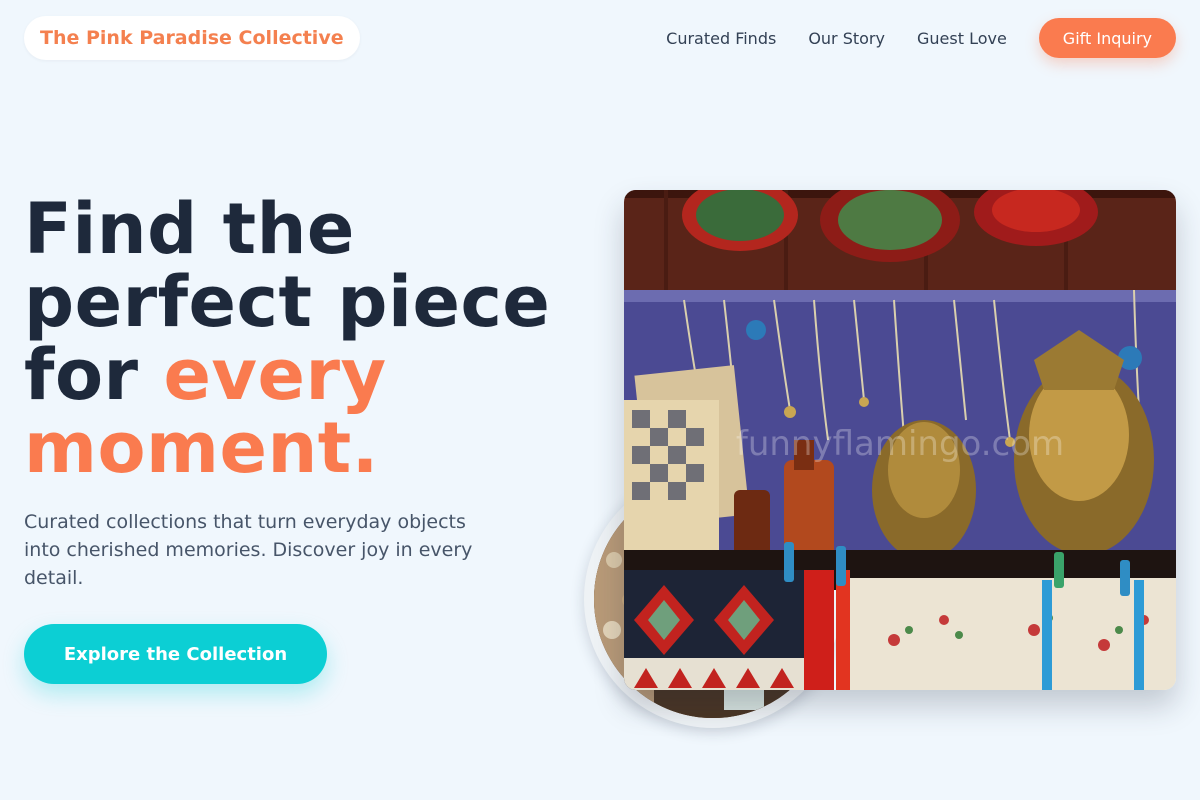  What do you see at coordinates (189, 229) in the screenshot?
I see `hero-title-line-1: Find the` at bounding box center [189, 229].